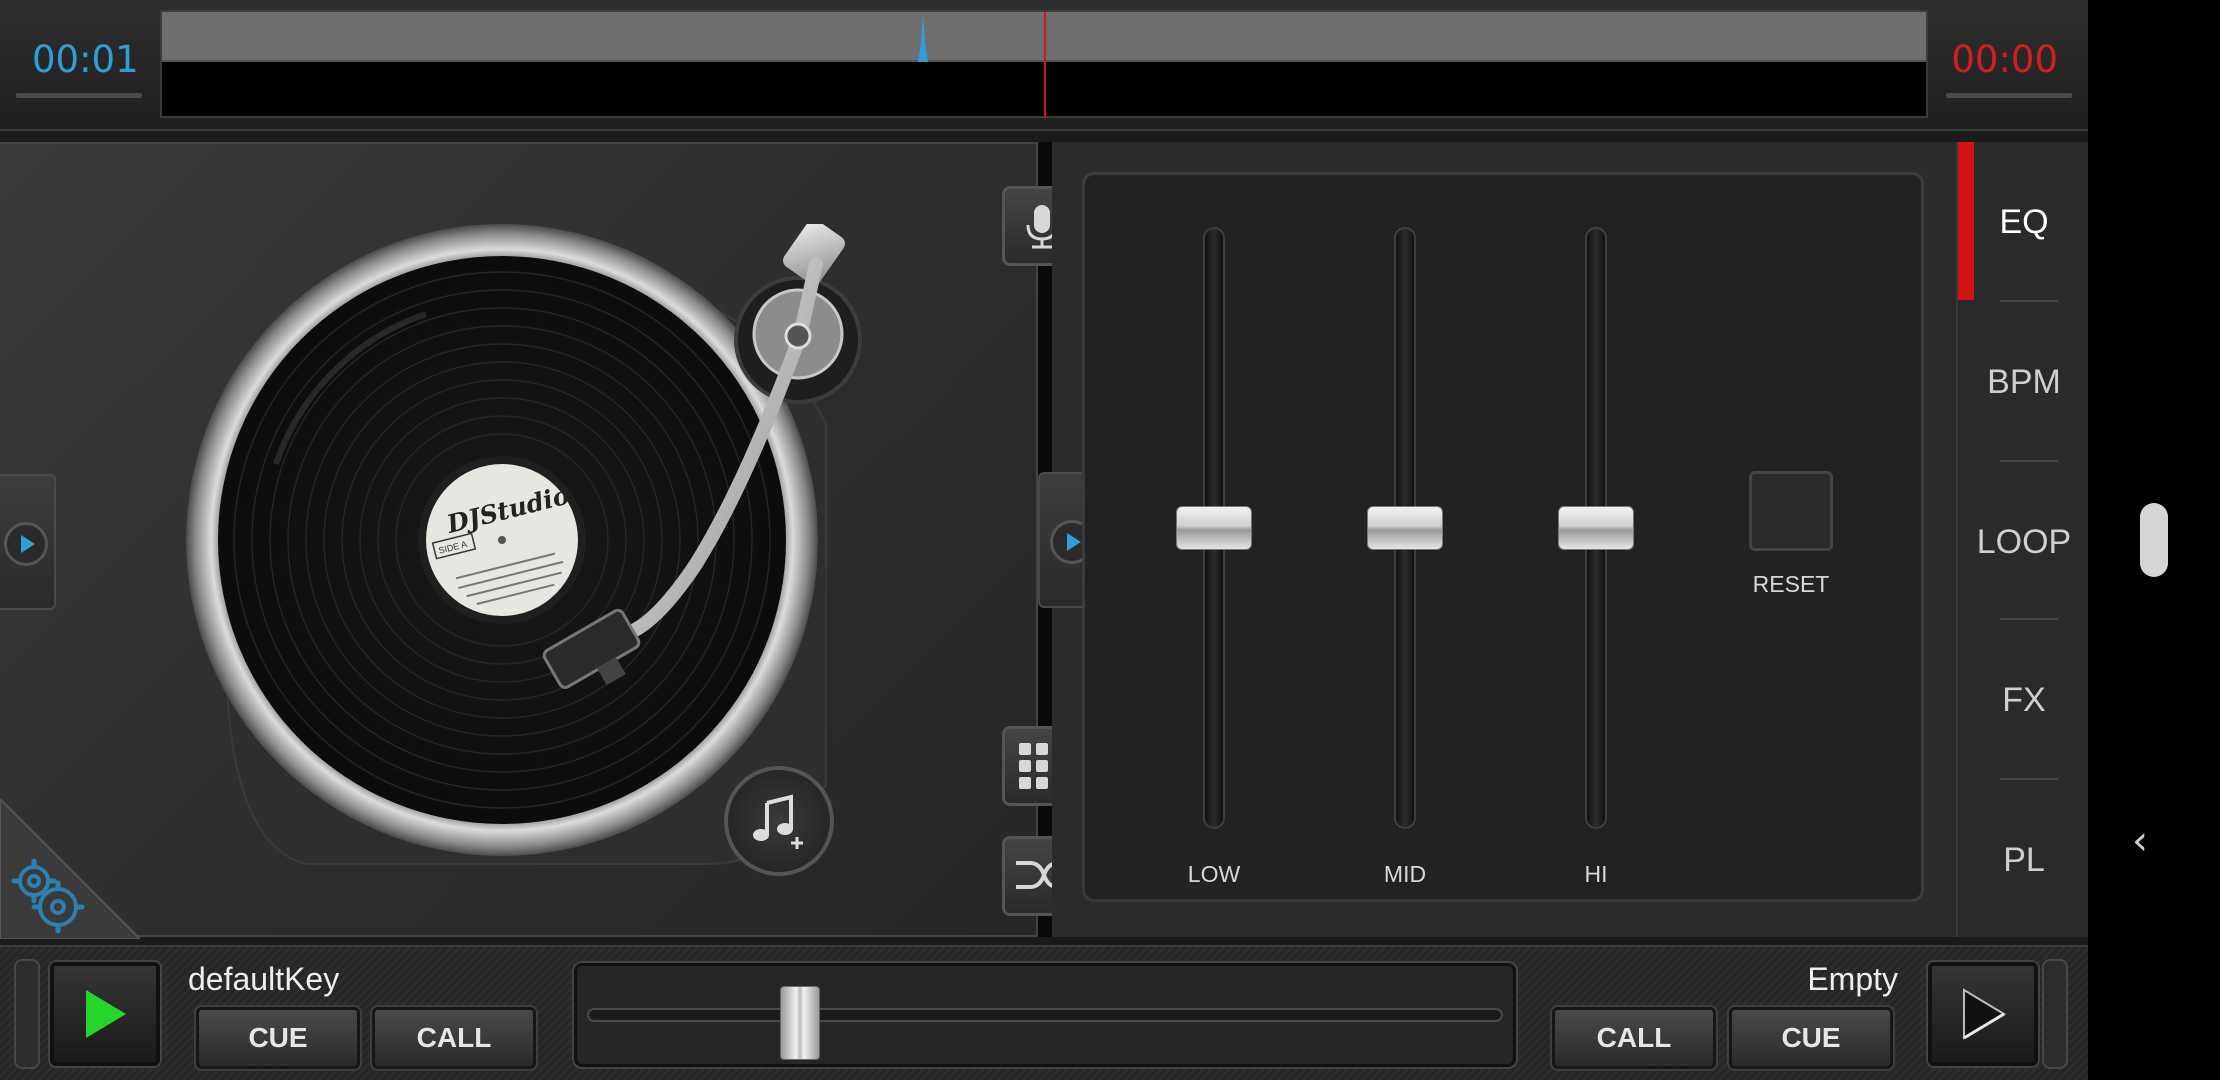 This screenshot has height=1080, width=2220. Describe the element at coordinates (2023, 860) in the screenshot. I see `tab-pl: PL` at that location.